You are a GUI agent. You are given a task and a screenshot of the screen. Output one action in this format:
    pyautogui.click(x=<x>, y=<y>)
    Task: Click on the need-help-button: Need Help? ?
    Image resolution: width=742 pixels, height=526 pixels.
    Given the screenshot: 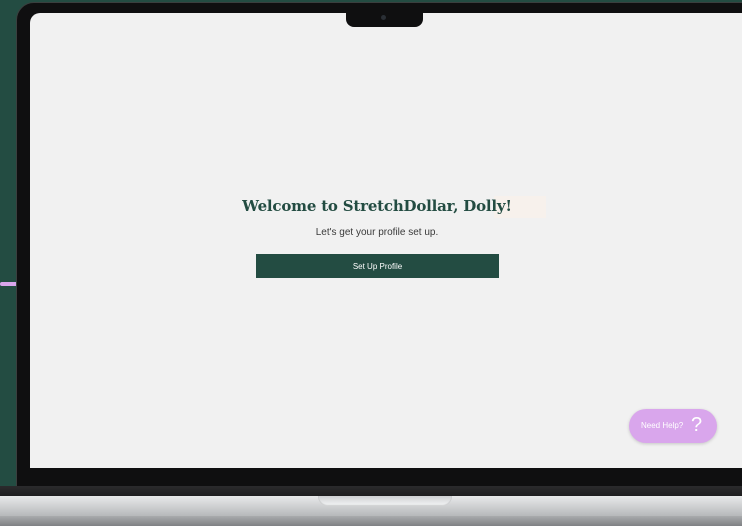 What is the action you would take?
    pyautogui.click(x=673, y=426)
    